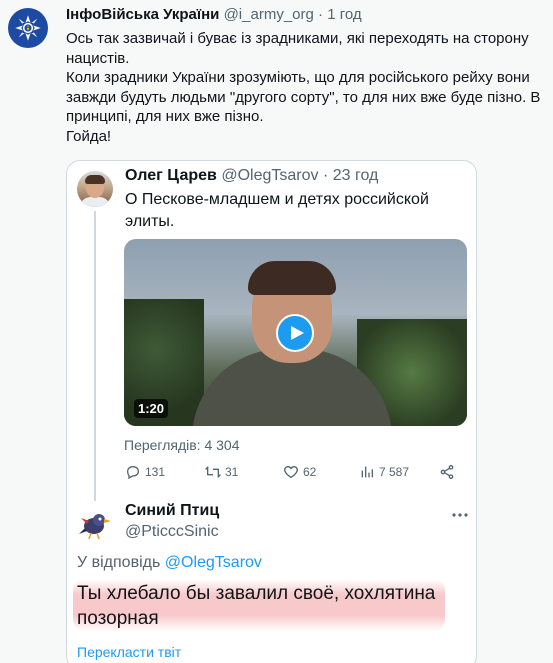 This screenshot has height=663, width=553. I want to click on share-button, so click(447, 472).